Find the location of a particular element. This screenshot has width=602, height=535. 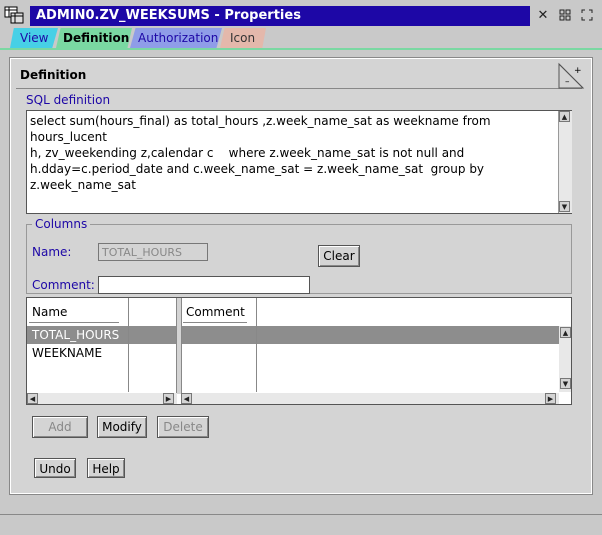

tab-view: View is located at coordinates (34, 38).